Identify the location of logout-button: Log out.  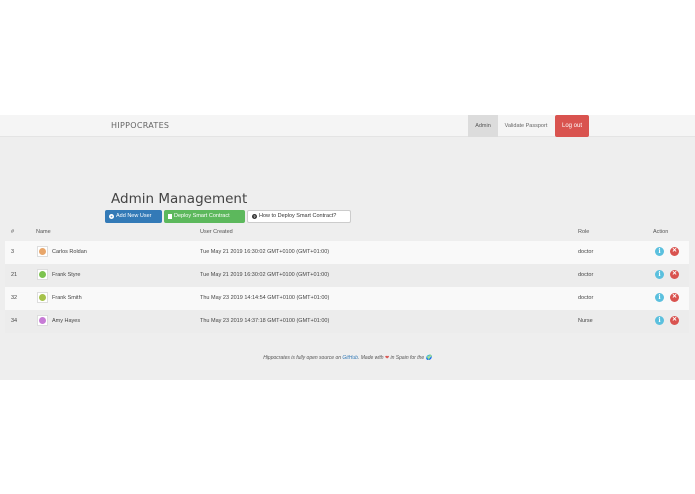
(572, 126).